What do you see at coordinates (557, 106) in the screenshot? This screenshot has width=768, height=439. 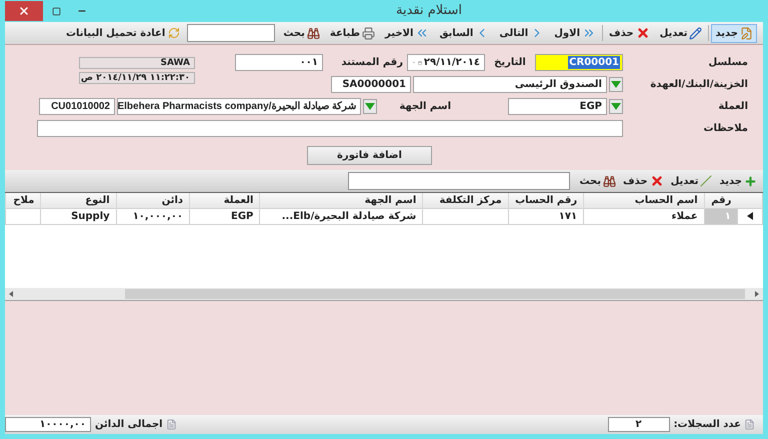 I see `currency-field: EGP` at bounding box center [557, 106].